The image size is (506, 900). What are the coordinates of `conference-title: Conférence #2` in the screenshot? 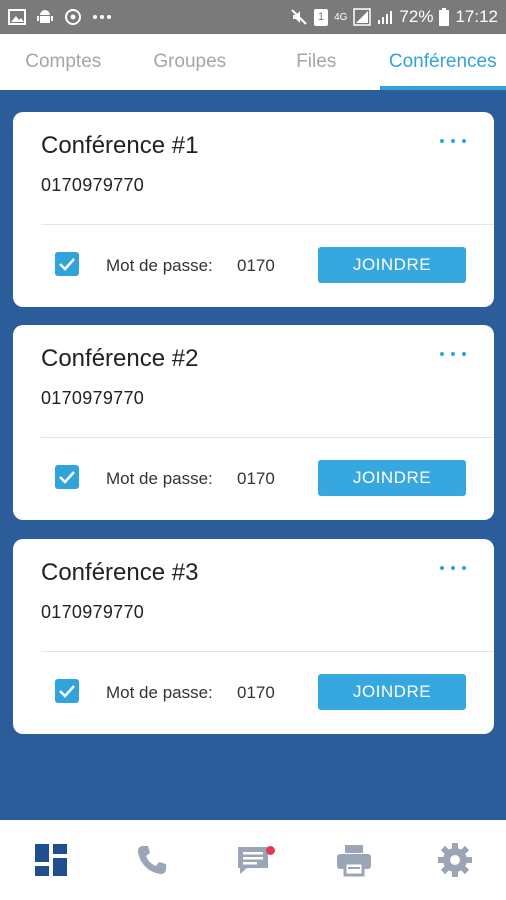 It's located at (120, 358).